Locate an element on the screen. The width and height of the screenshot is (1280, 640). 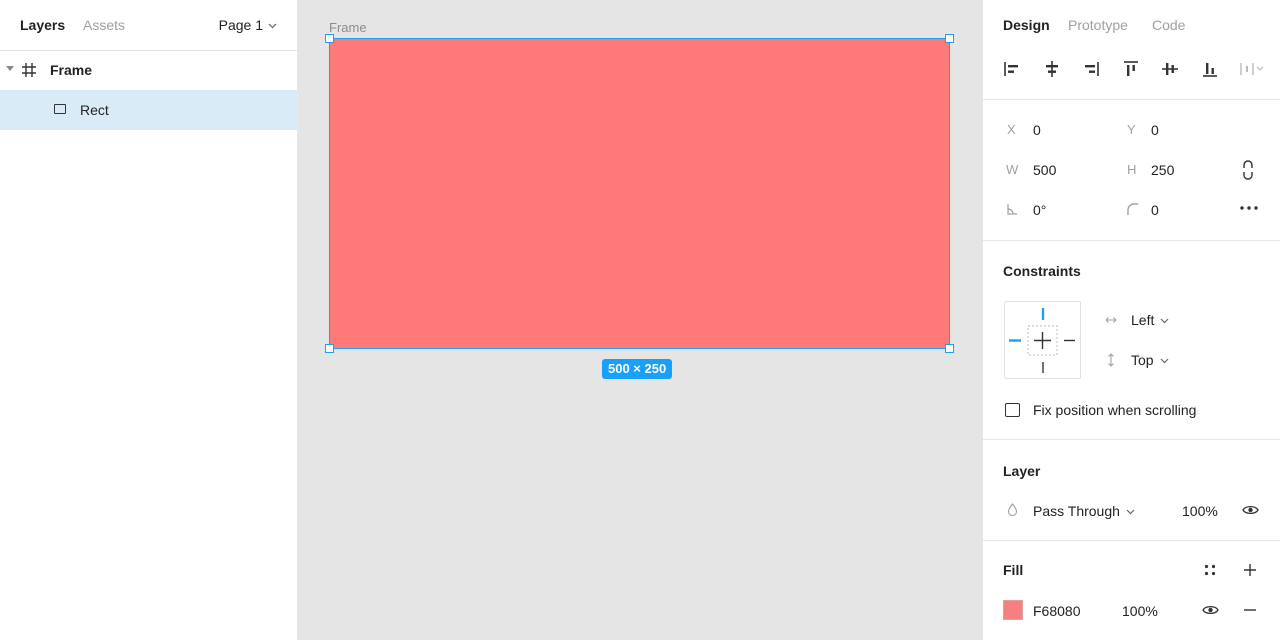
x-input: 0 is located at coordinates (1037, 130).